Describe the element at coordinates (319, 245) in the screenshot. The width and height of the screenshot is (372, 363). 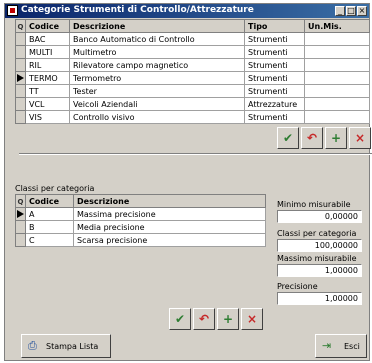
I see `classi-field: 100,00000` at that location.